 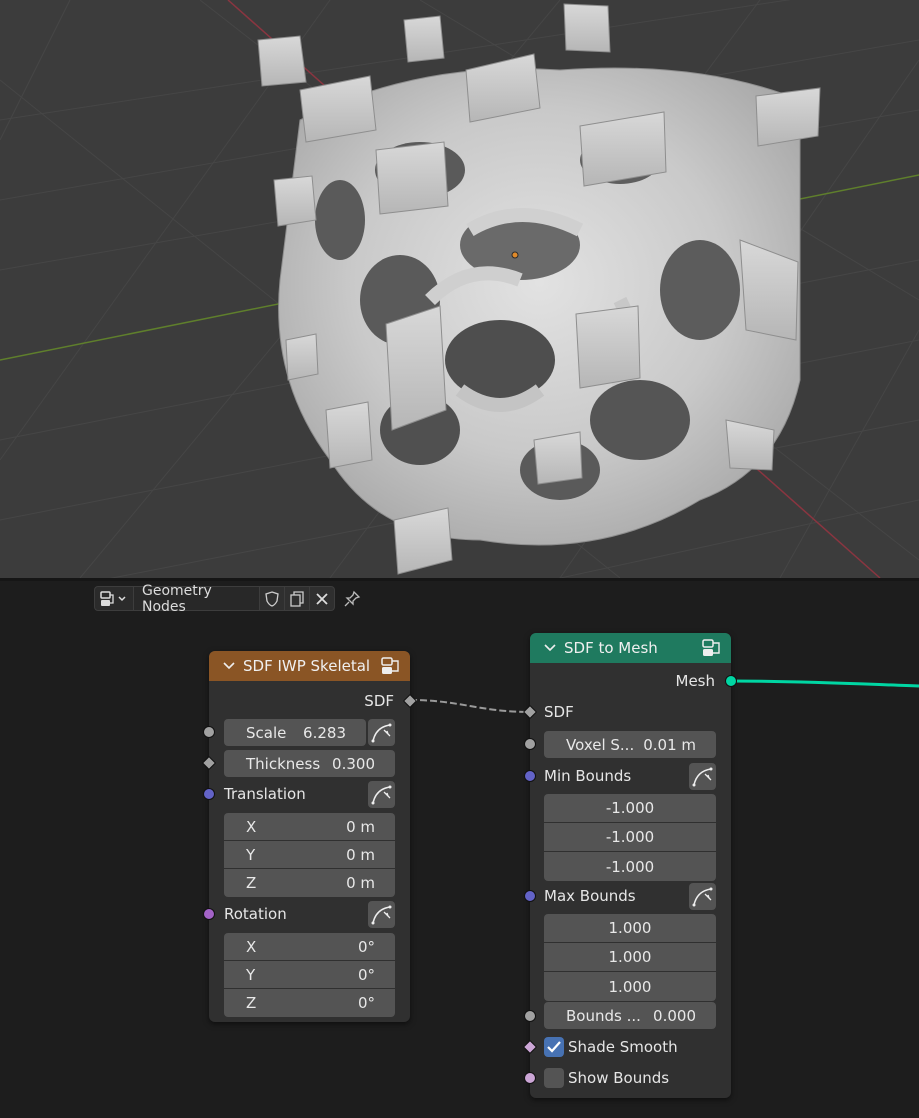 I want to click on sdf-link, so click(x=470, y=706).